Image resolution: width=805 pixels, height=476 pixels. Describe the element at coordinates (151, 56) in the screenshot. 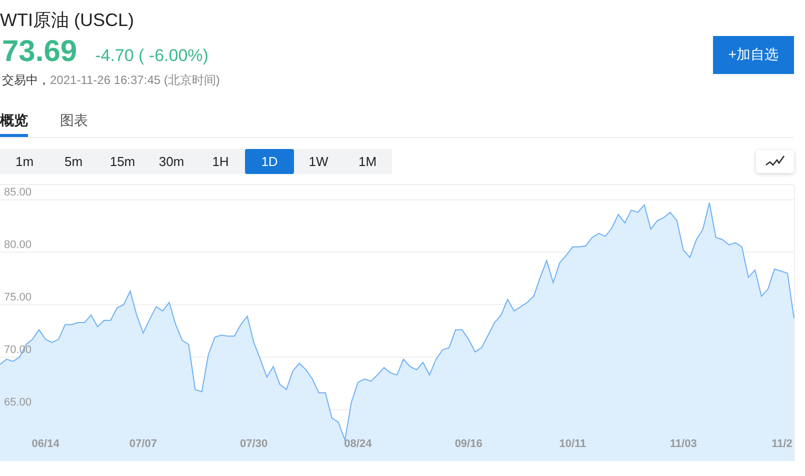

I see `price-change: -4.70 ( -6.00%)` at that location.